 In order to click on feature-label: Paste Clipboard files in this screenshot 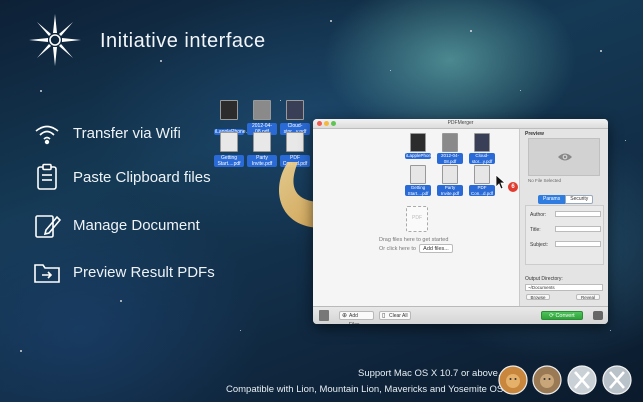, I will do `click(142, 177)`.